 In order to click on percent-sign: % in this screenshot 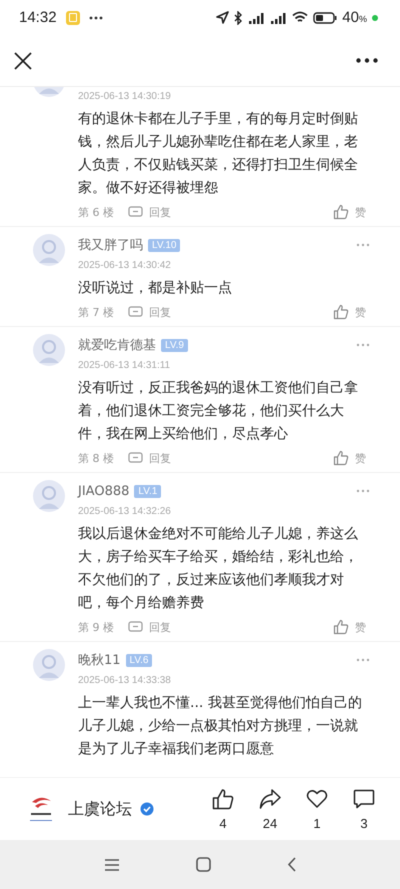, I will do `click(362, 19)`.